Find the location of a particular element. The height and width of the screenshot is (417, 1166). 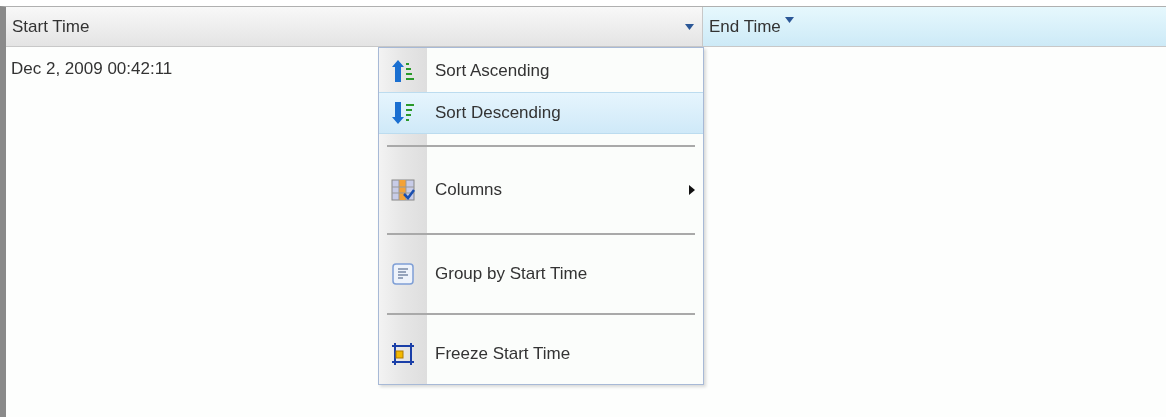

freeze-pane-icon is located at coordinates (403, 354).